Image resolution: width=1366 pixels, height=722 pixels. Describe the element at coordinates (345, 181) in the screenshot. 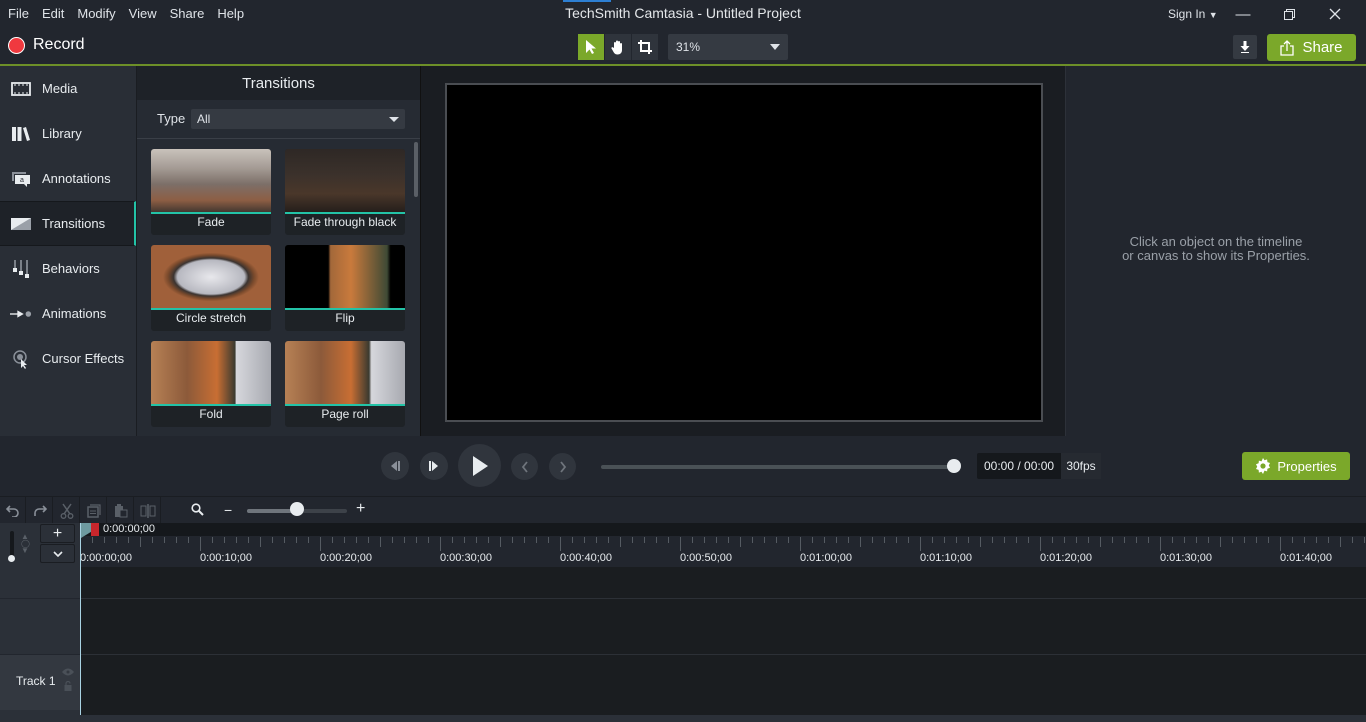

I see `fade-through-black-thumbnail` at that location.